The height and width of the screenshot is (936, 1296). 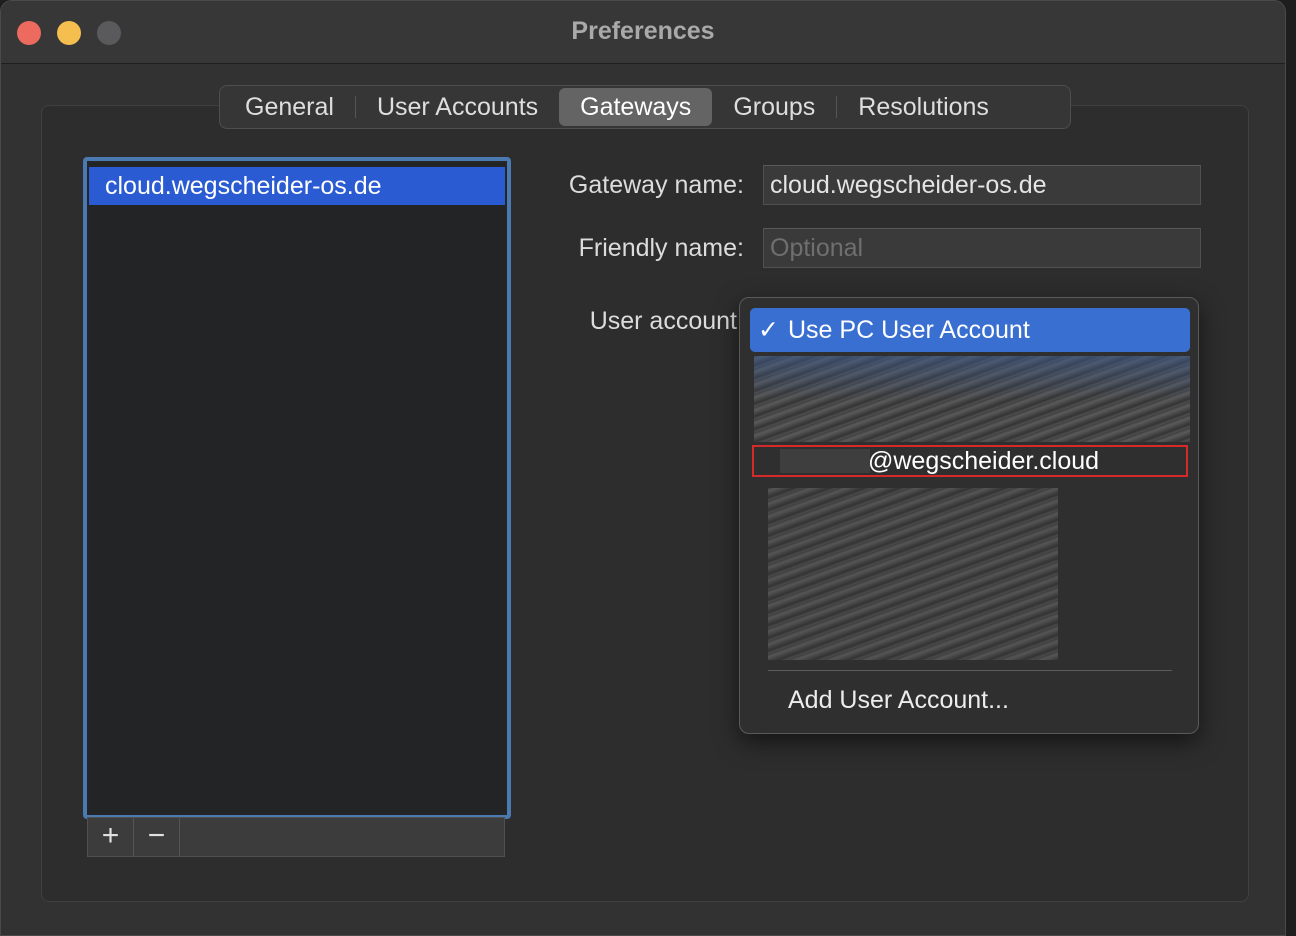 I want to click on tab-groups: Groups, so click(x=774, y=107).